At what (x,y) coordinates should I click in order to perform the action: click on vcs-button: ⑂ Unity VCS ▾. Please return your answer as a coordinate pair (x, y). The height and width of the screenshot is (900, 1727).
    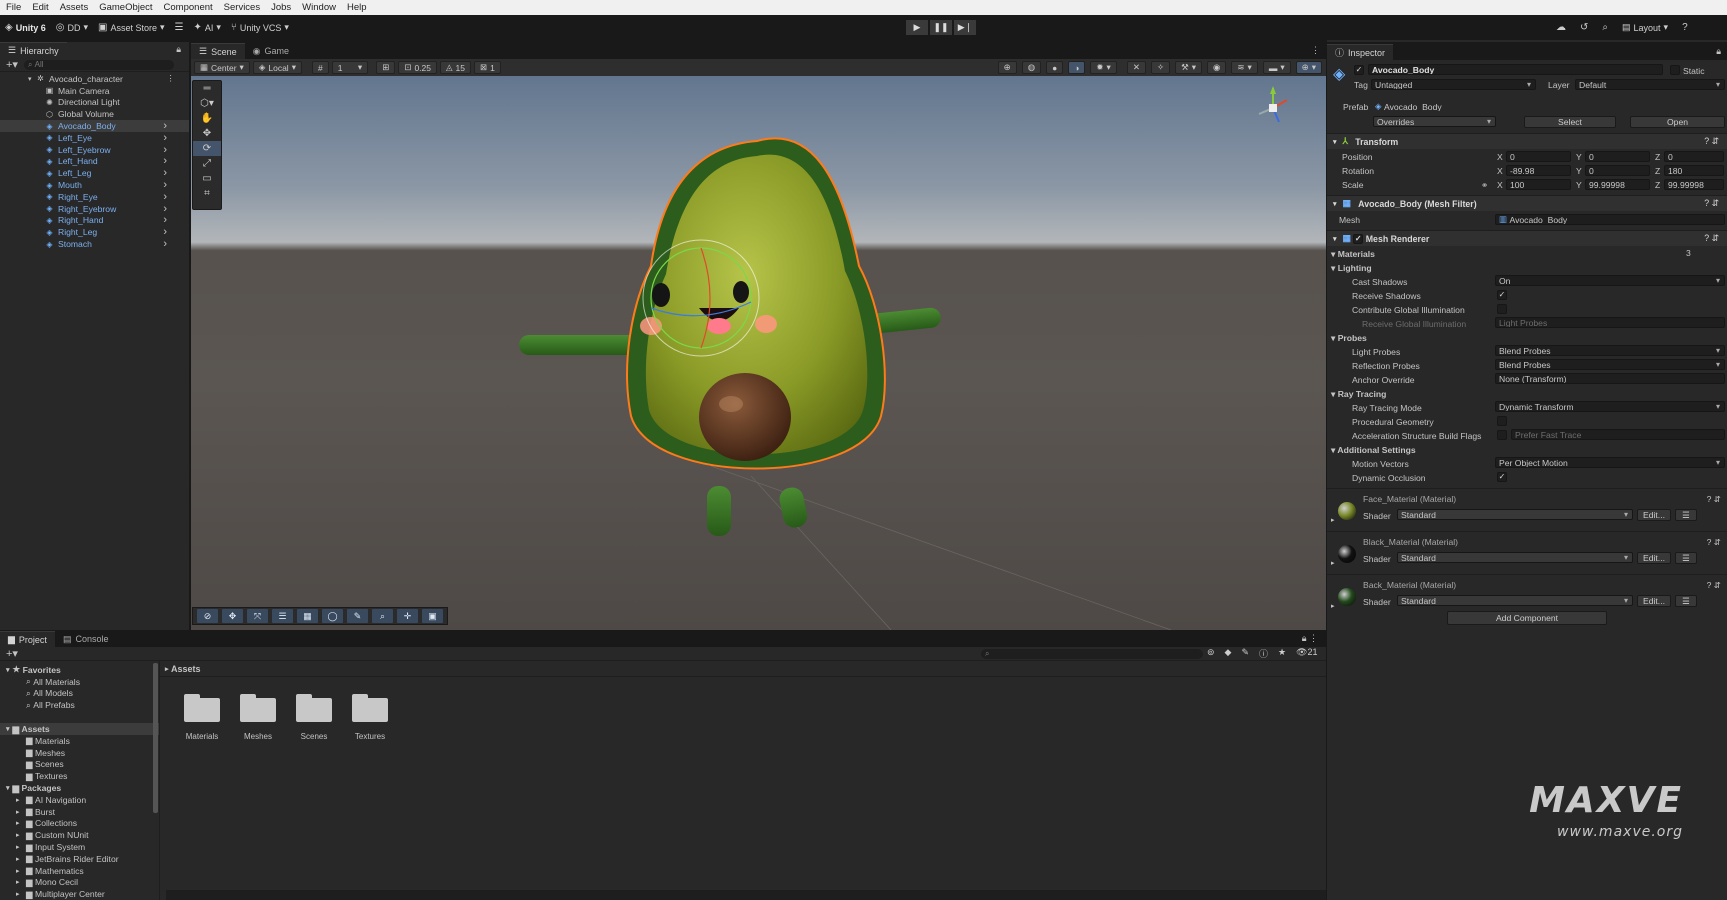
    Looking at the image, I should click on (260, 27).